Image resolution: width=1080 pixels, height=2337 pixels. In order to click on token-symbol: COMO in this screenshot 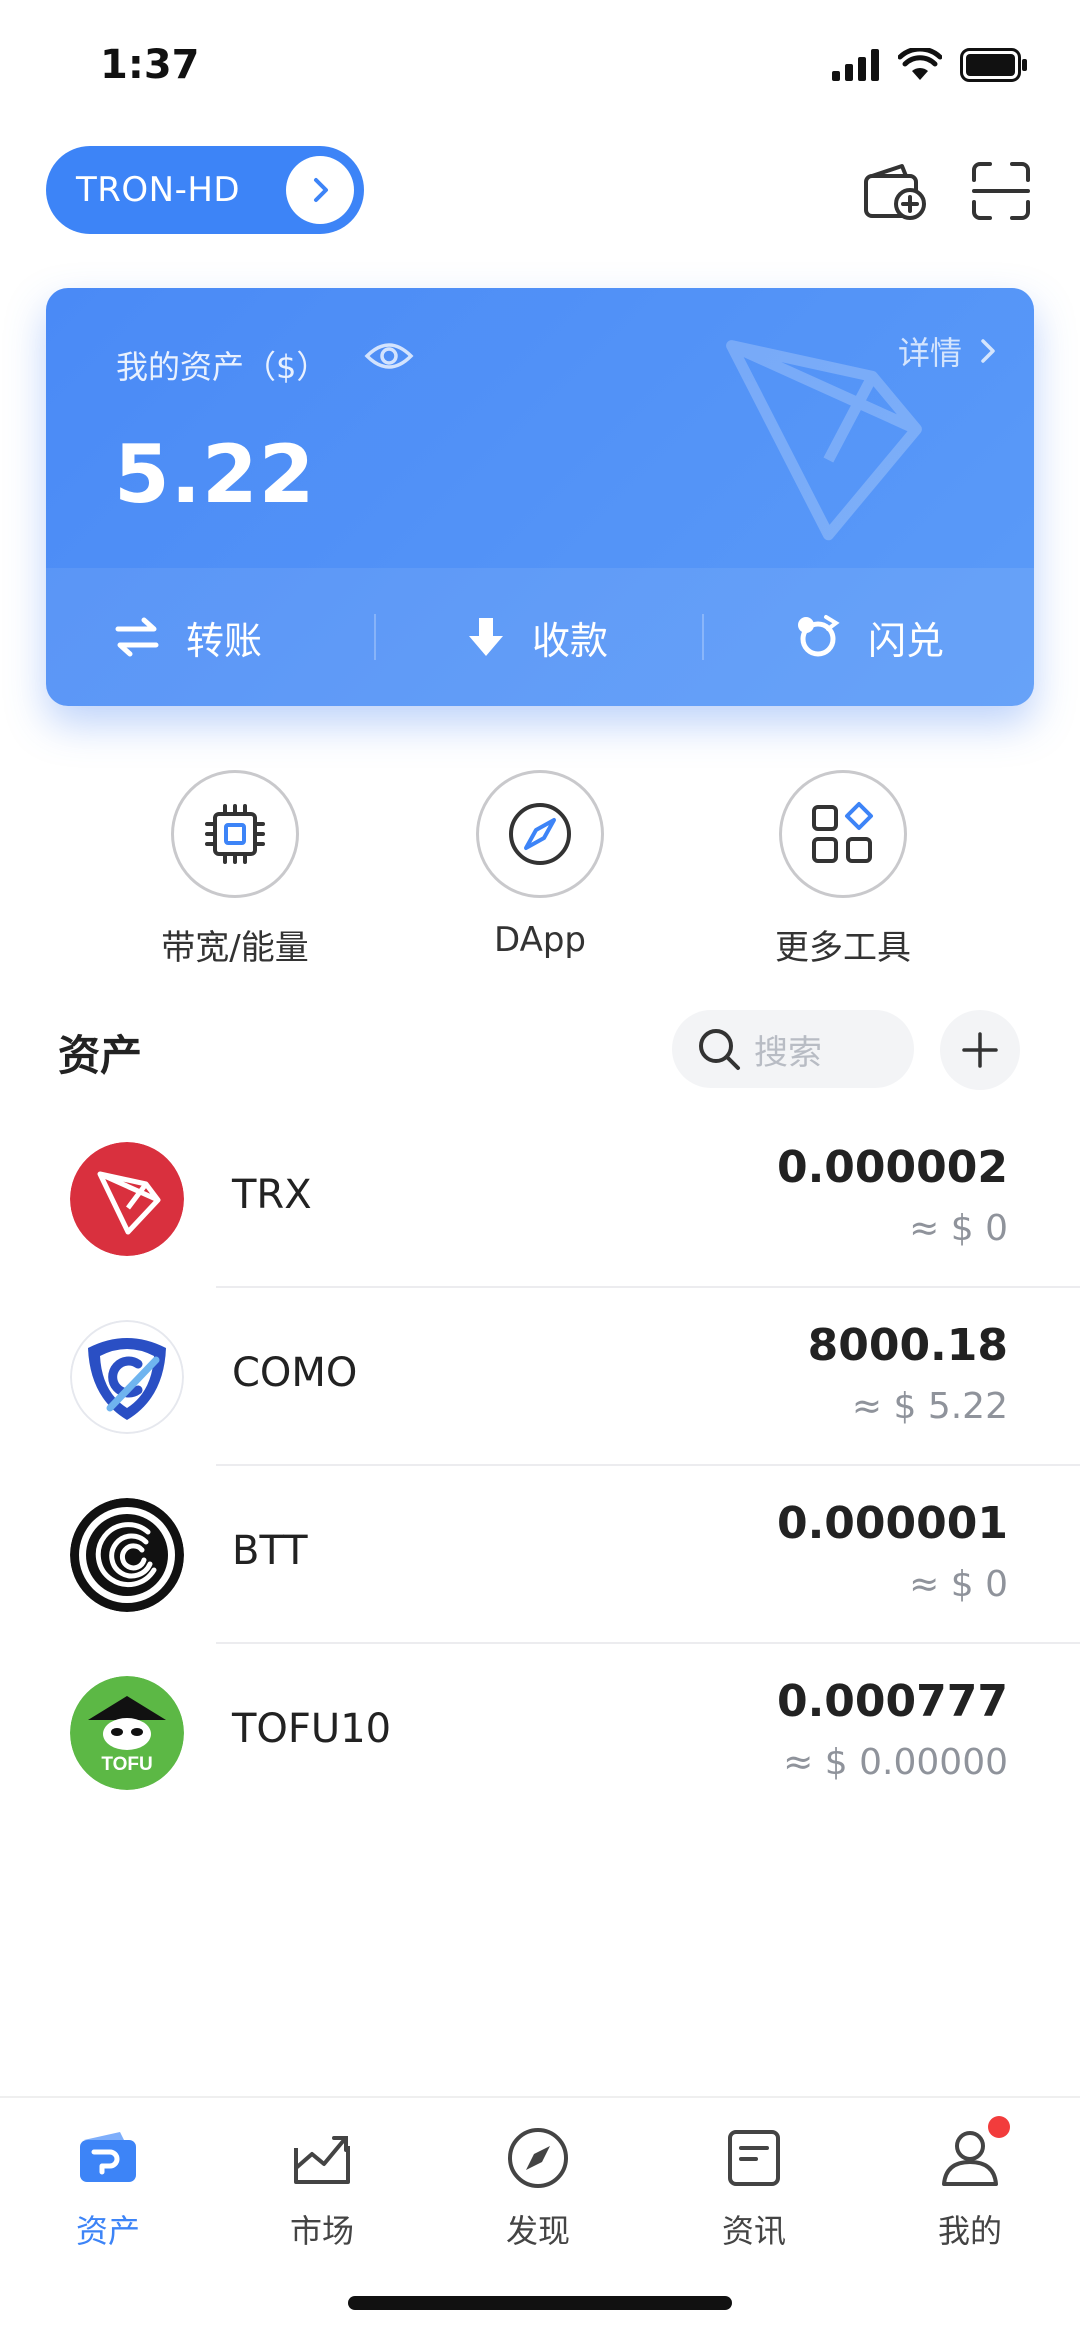, I will do `click(295, 1373)`.